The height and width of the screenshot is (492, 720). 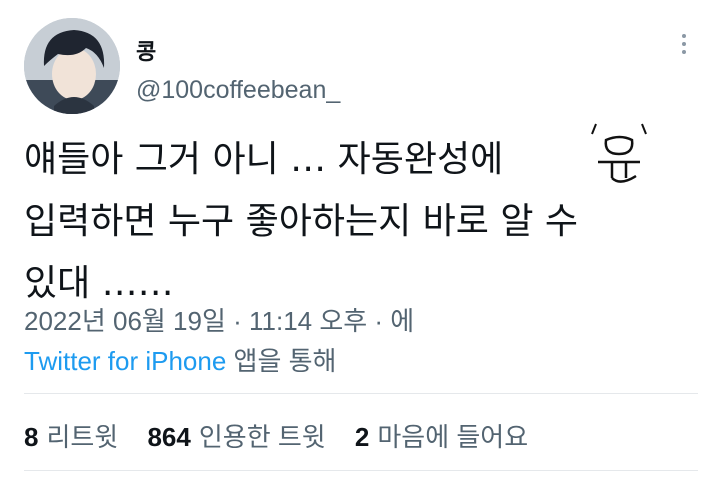 I want to click on tweet-text-line-2: 입력하면 누구 좋아하는지 바로 알 수, so click(x=301, y=221).